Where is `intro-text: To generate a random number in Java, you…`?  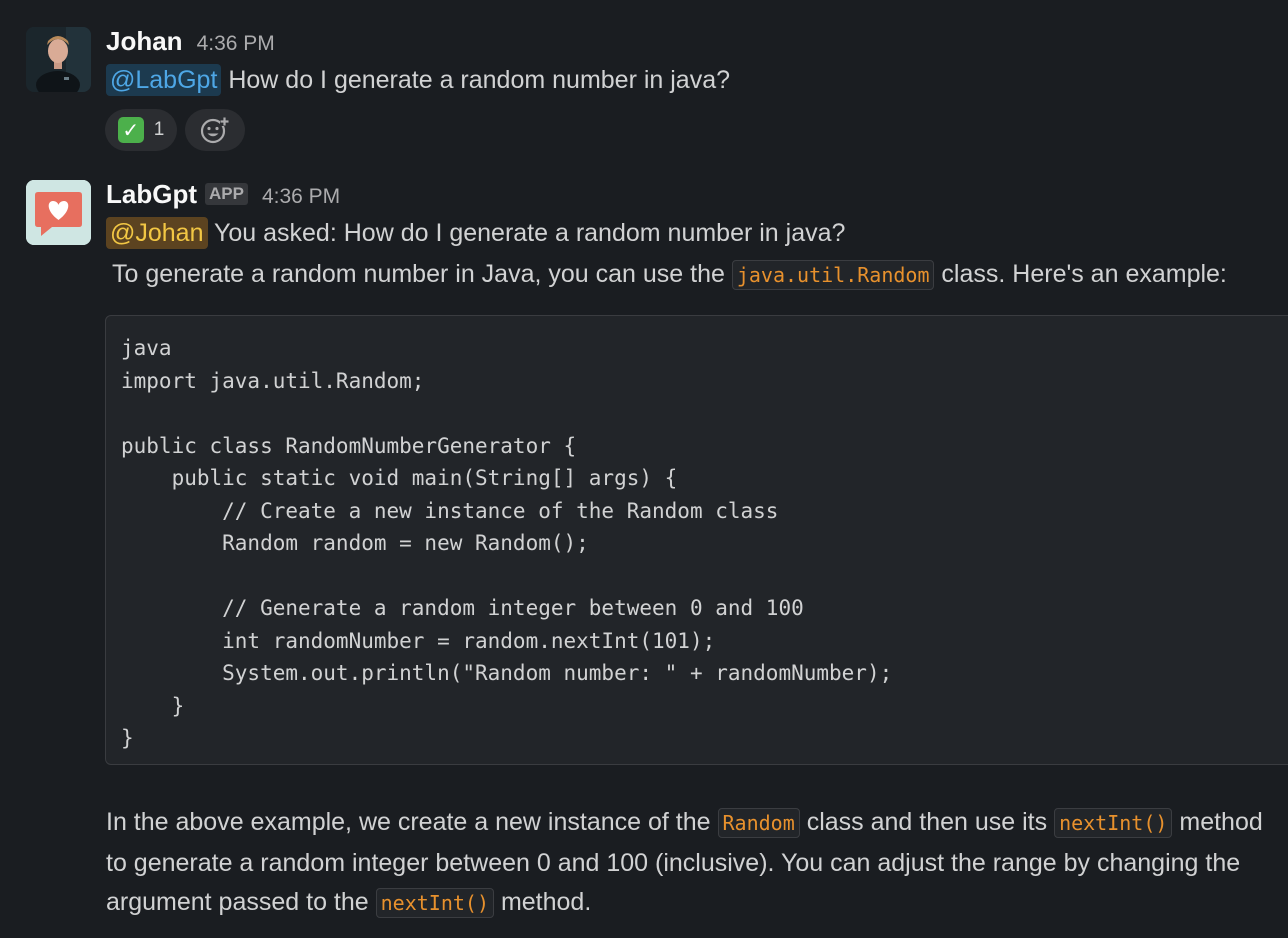
intro-text: To generate a random number in Java, you… is located at coordinates (669, 275).